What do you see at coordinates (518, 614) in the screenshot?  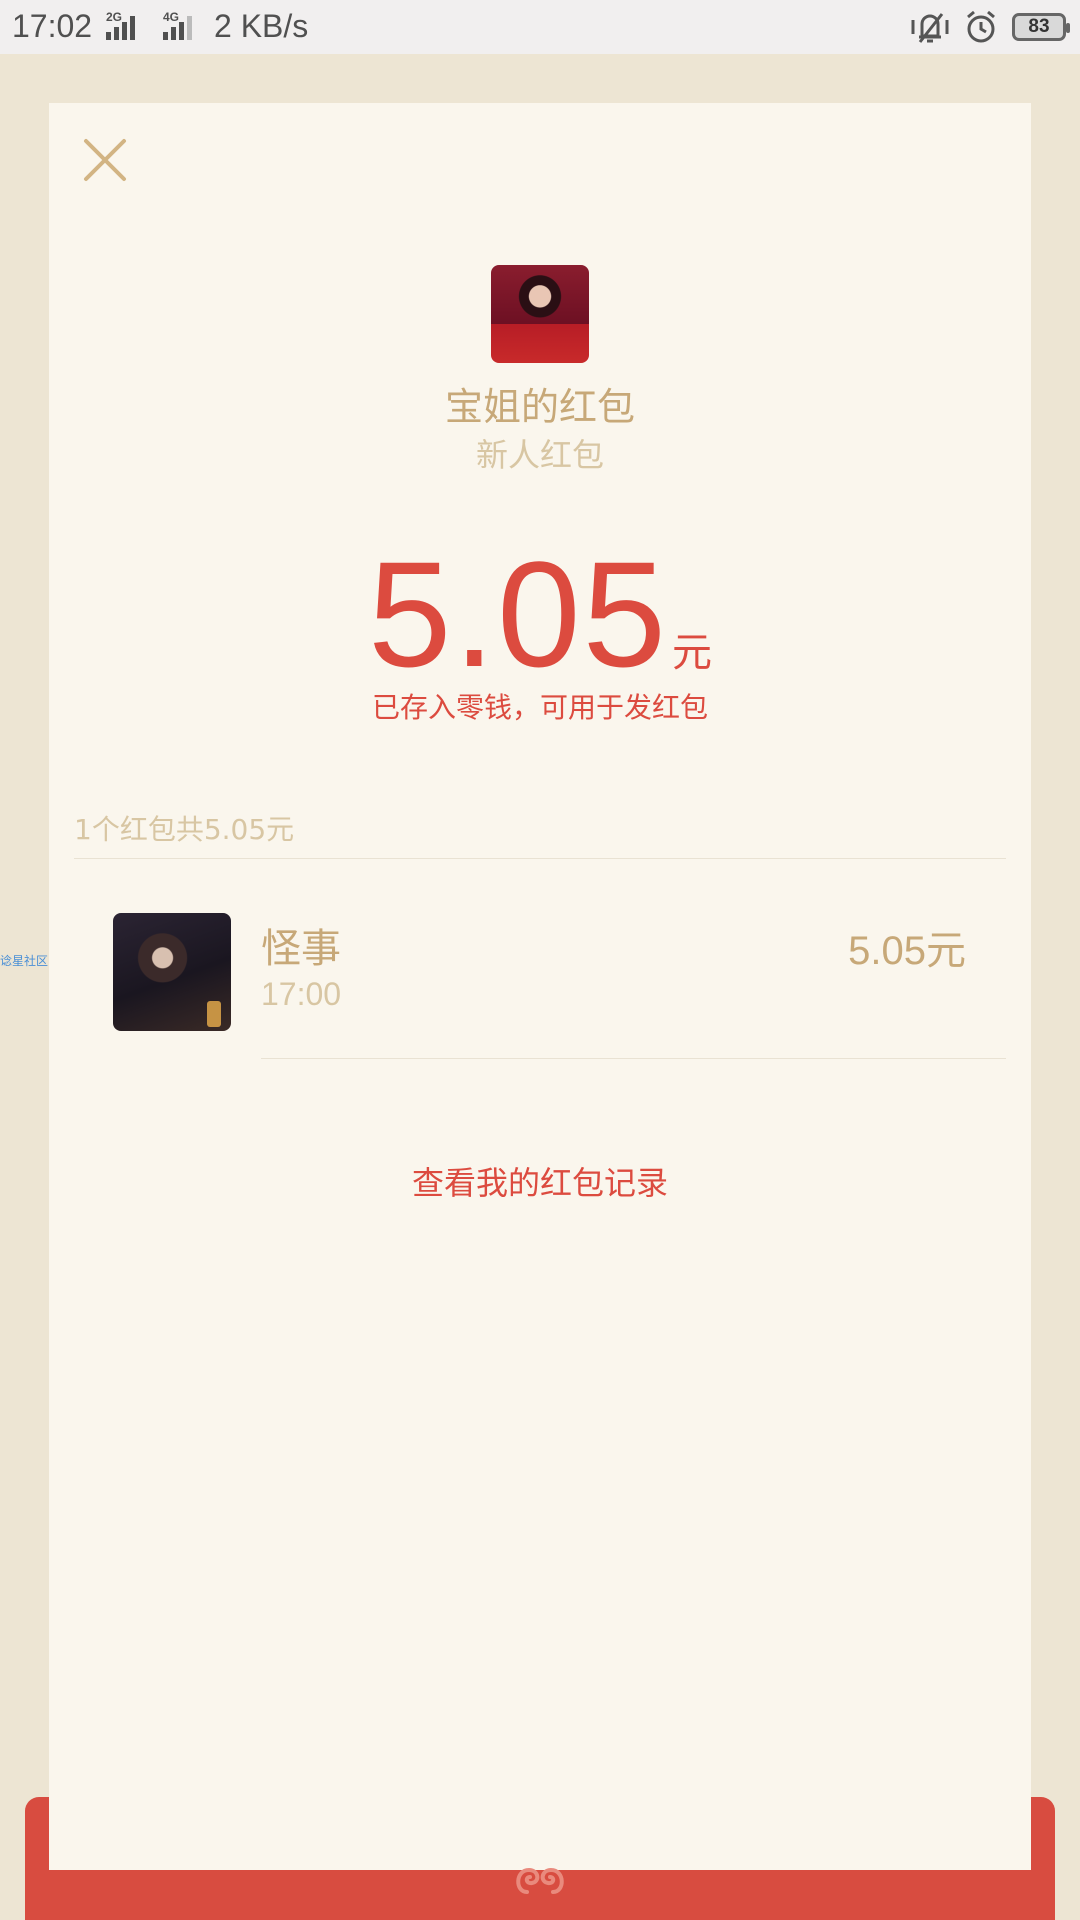 I see `amount-value: 5.05` at bounding box center [518, 614].